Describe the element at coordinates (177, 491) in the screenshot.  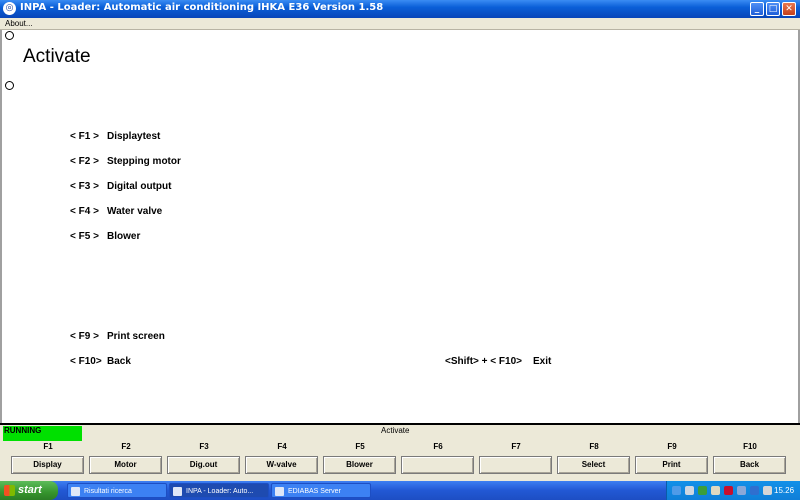
I see `inpa-icon` at that location.